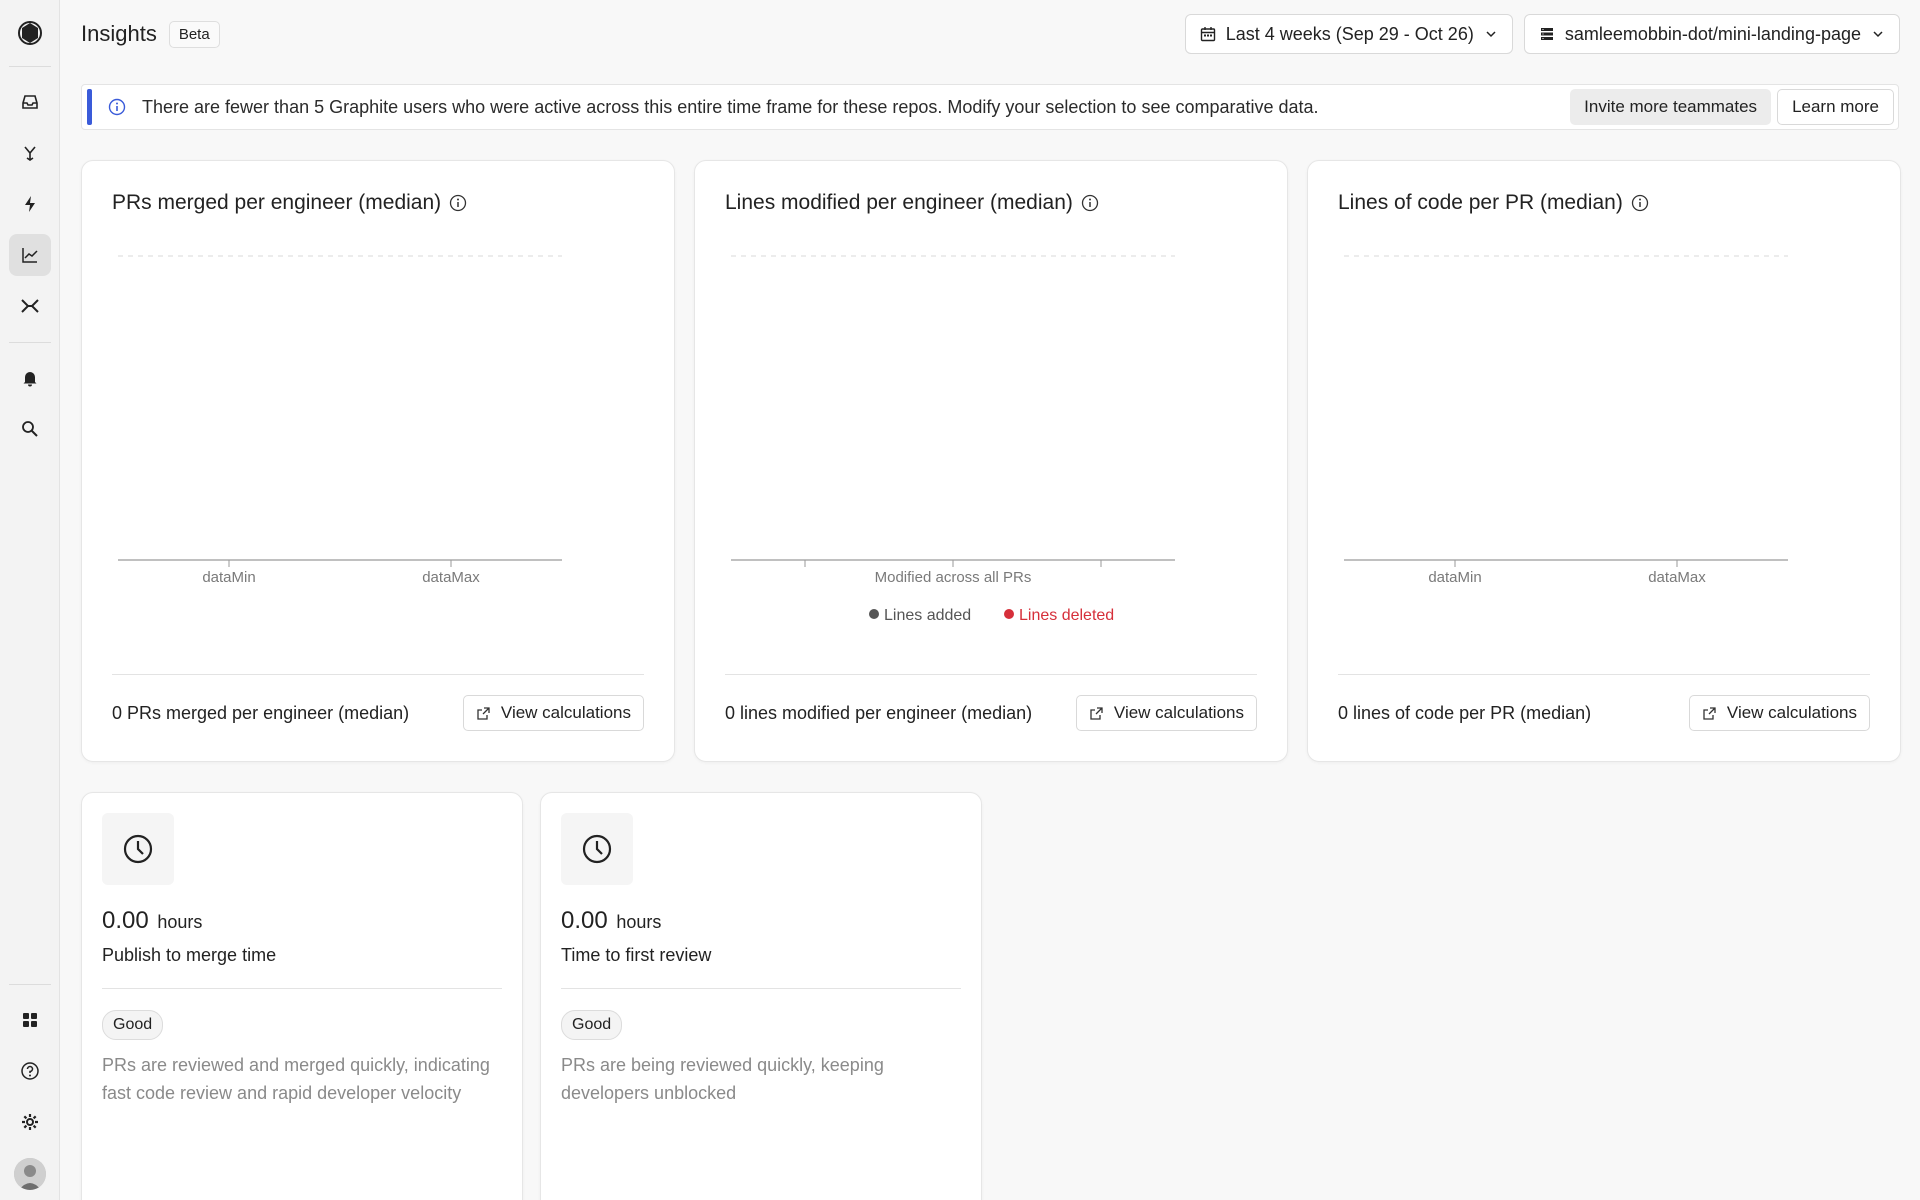 Image resolution: width=1920 pixels, height=1200 pixels. I want to click on sidebar-bottom, so click(30, 1085).